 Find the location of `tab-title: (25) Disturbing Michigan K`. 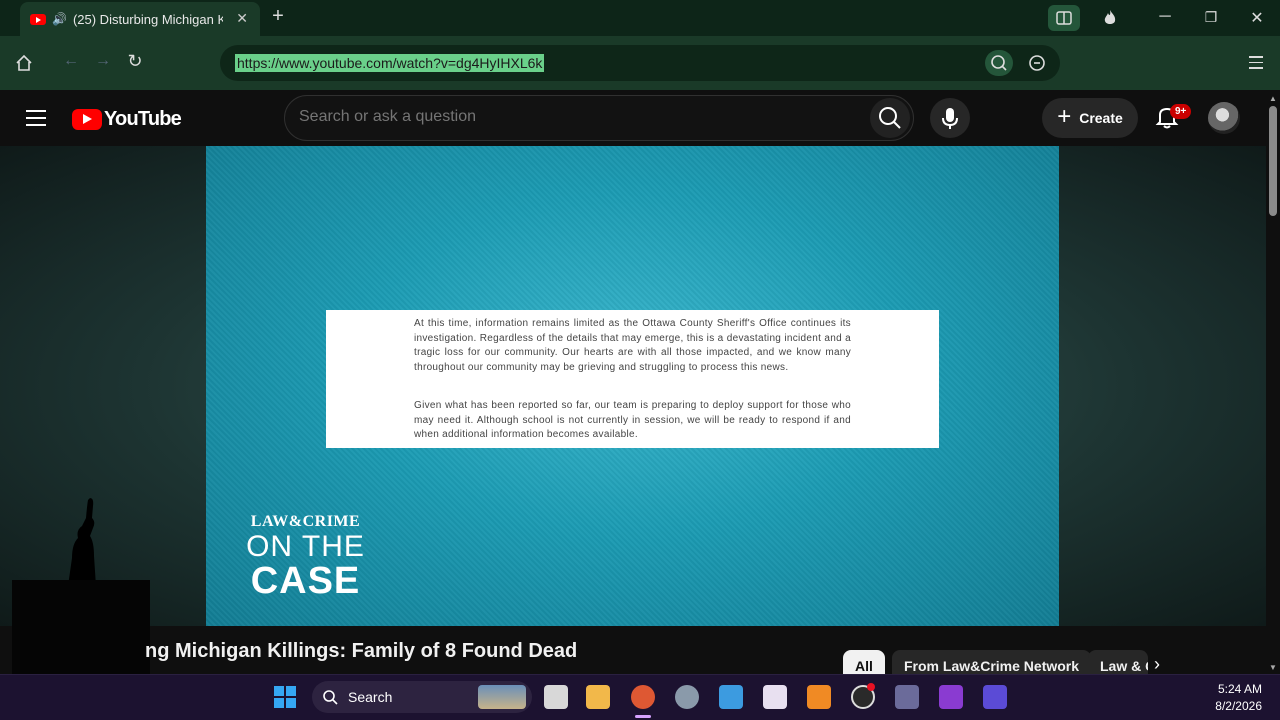

tab-title: (25) Disturbing Michigan K is located at coordinates (147, 19).